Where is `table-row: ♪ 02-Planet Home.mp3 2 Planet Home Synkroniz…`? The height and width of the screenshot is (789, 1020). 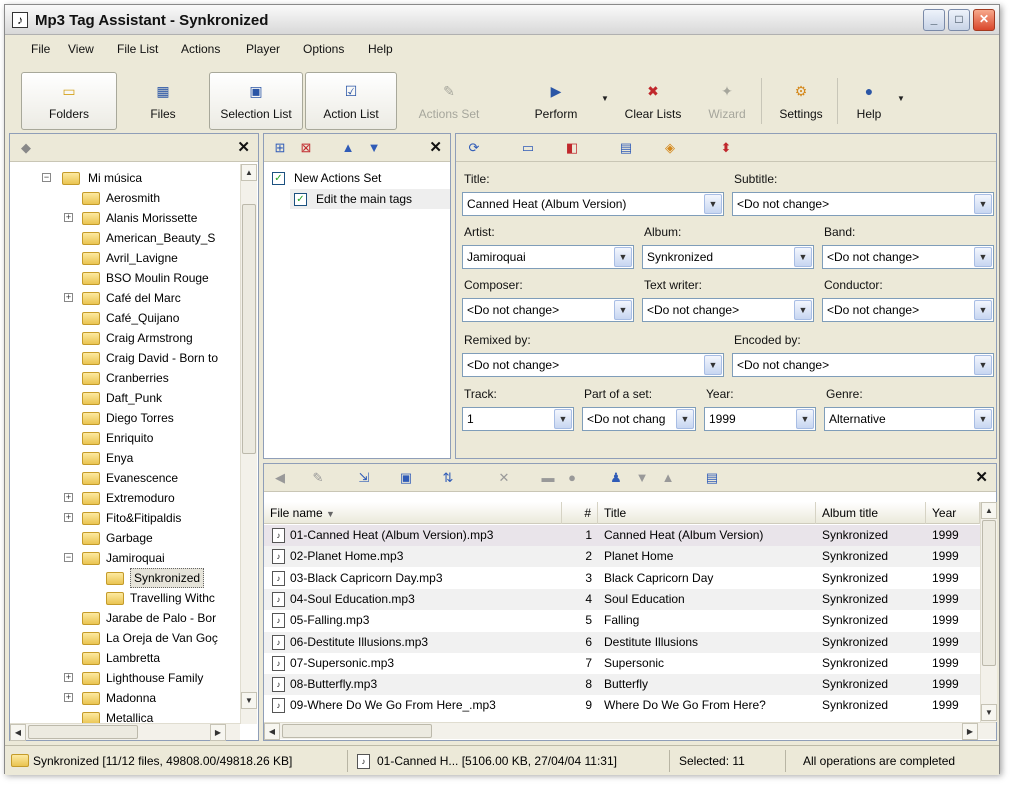
table-row: ♪ 02-Planet Home.mp3 2 Planet Home Synkroniz… is located at coordinates (622, 557).